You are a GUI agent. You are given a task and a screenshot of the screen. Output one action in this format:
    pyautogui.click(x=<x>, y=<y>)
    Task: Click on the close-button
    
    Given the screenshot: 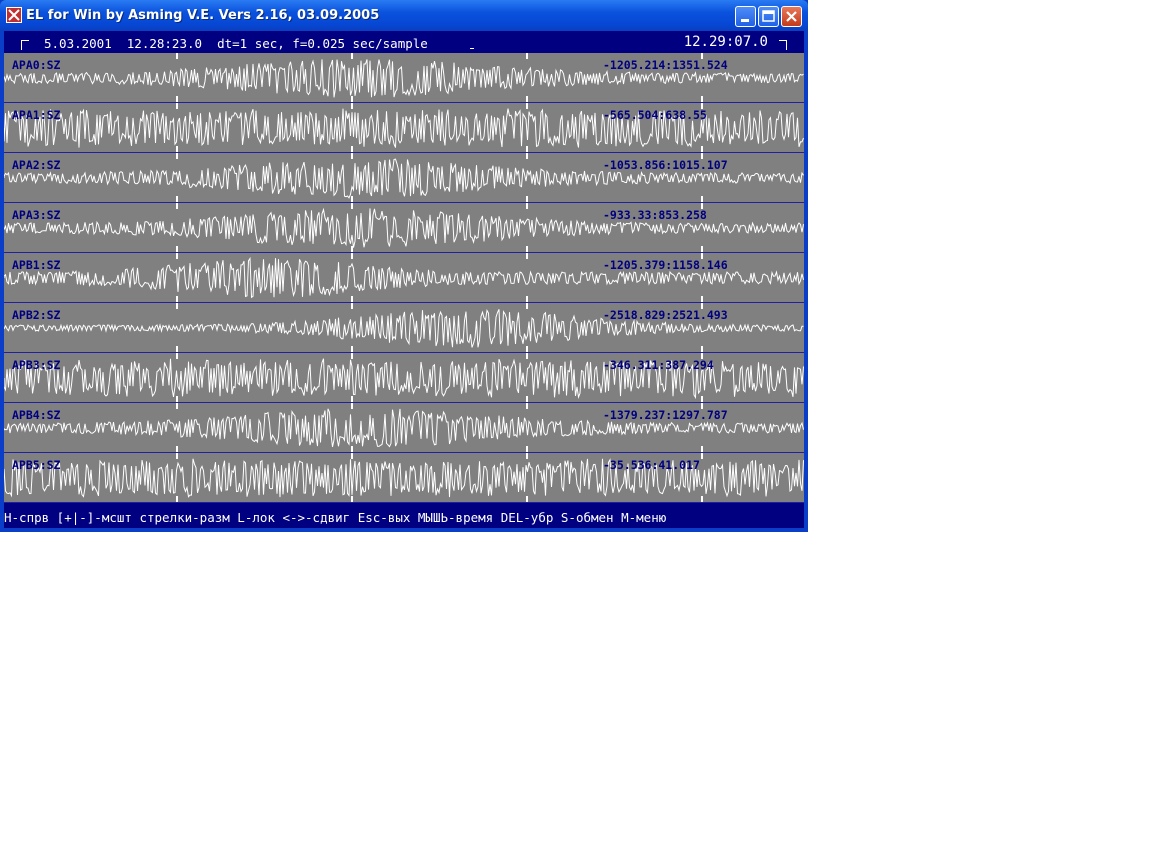 What is the action you would take?
    pyautogui.click(x=791, y=16)
    